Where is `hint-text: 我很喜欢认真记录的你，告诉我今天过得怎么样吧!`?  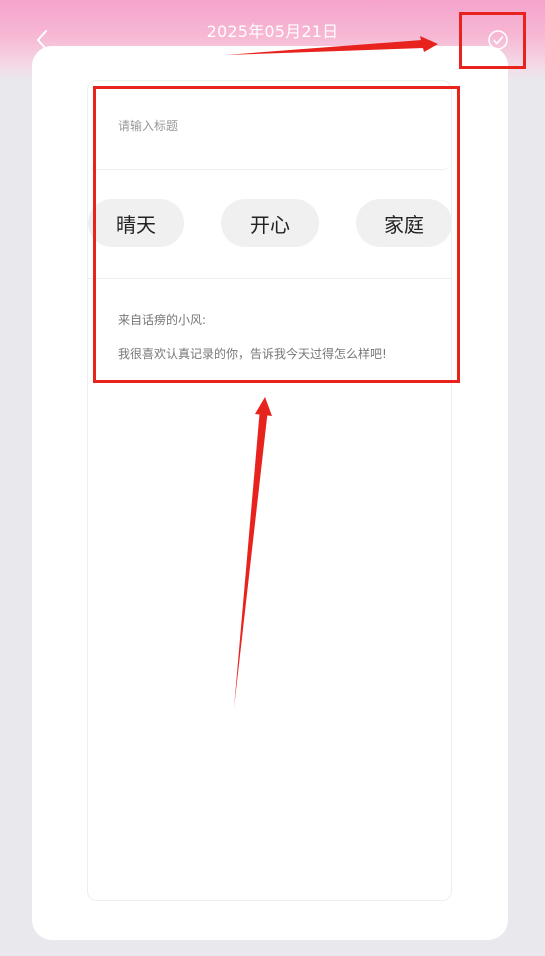 hint-text: 我很喜欢认真记录的你，告诉我今天过得怎么样吧! is located at coordinates (252, 354).